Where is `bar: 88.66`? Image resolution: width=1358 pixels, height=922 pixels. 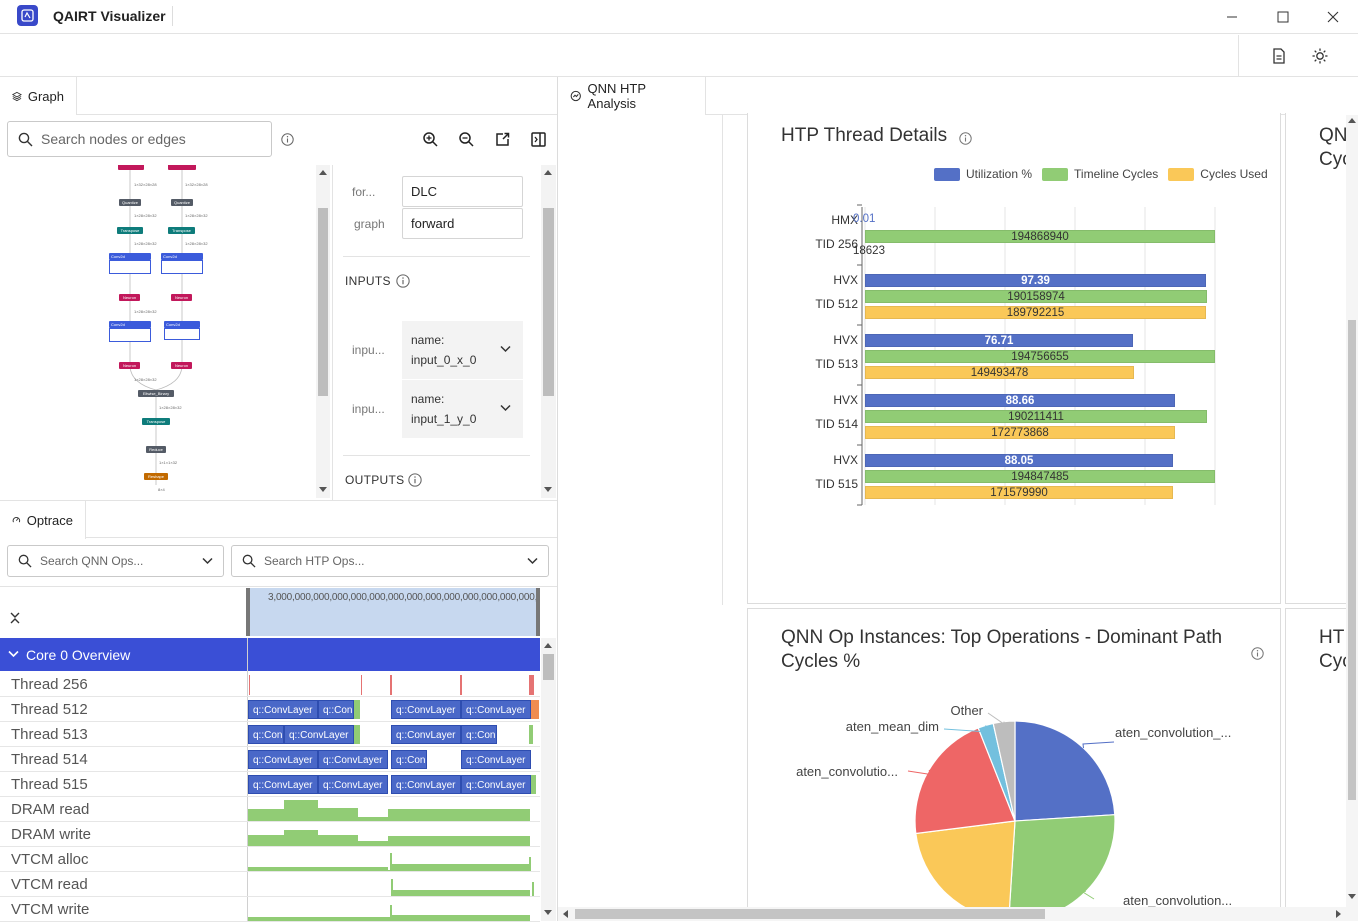
bar: 88.66 is located at coordinates (1020, 400).